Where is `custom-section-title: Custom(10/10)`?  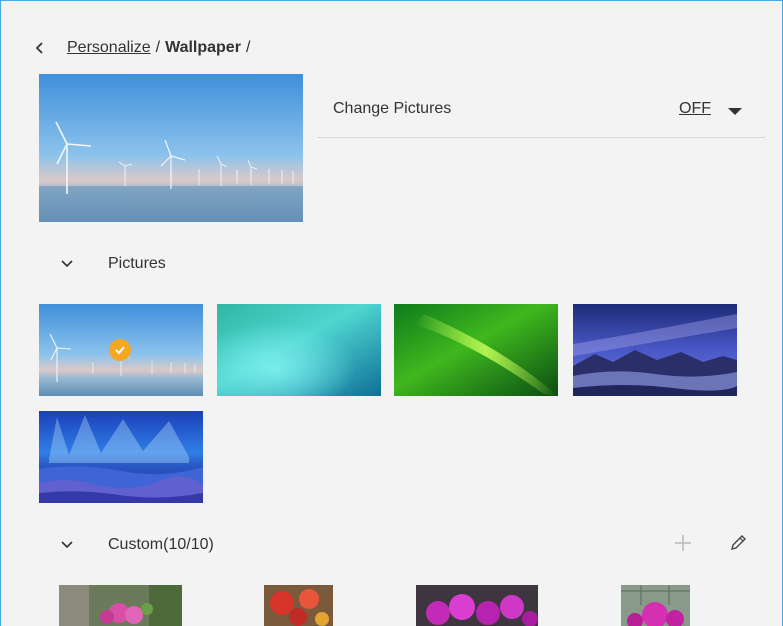 custom-section-title: Custom(10/10) is located at coordinates (161, 544).